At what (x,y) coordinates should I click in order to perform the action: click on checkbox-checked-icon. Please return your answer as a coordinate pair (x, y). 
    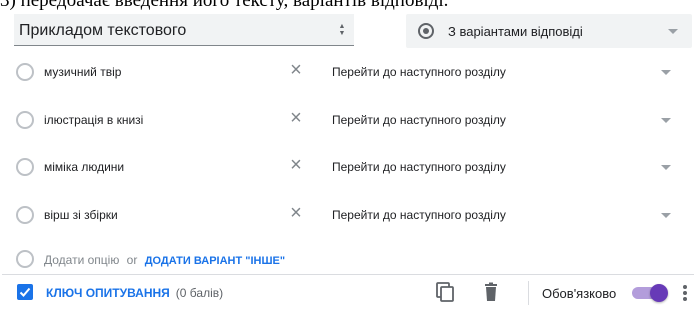
    Looking at the image, I should click on (25, 292).